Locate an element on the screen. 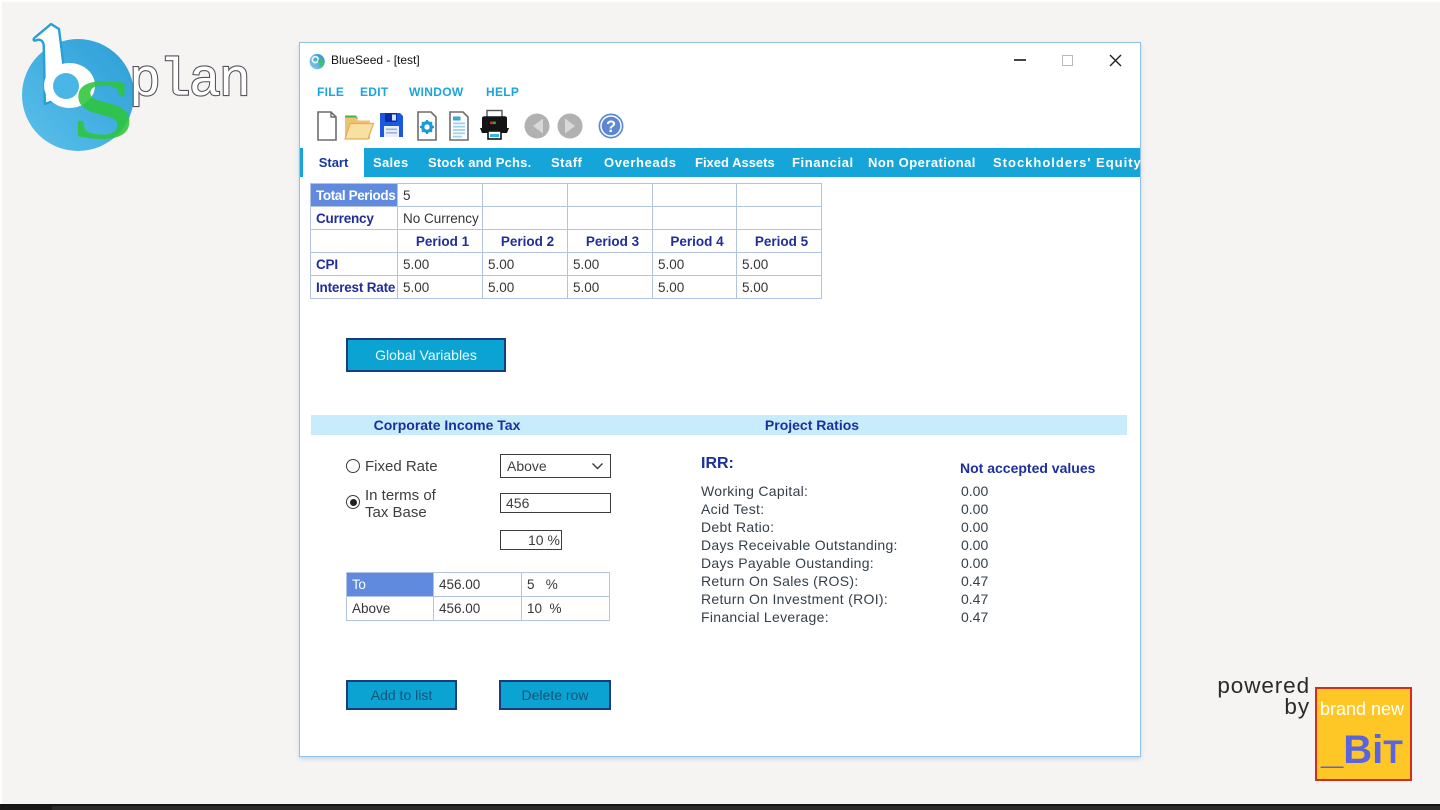 The width and height of the screenshot is (1440, 810). svg-text: plan is located at coordinates (189, 81).